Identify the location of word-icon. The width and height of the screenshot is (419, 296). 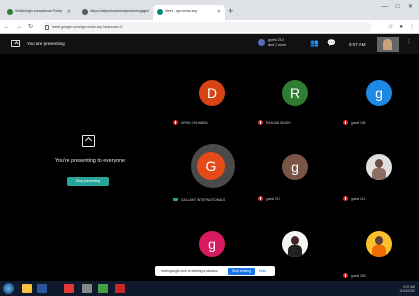
(42, 288).